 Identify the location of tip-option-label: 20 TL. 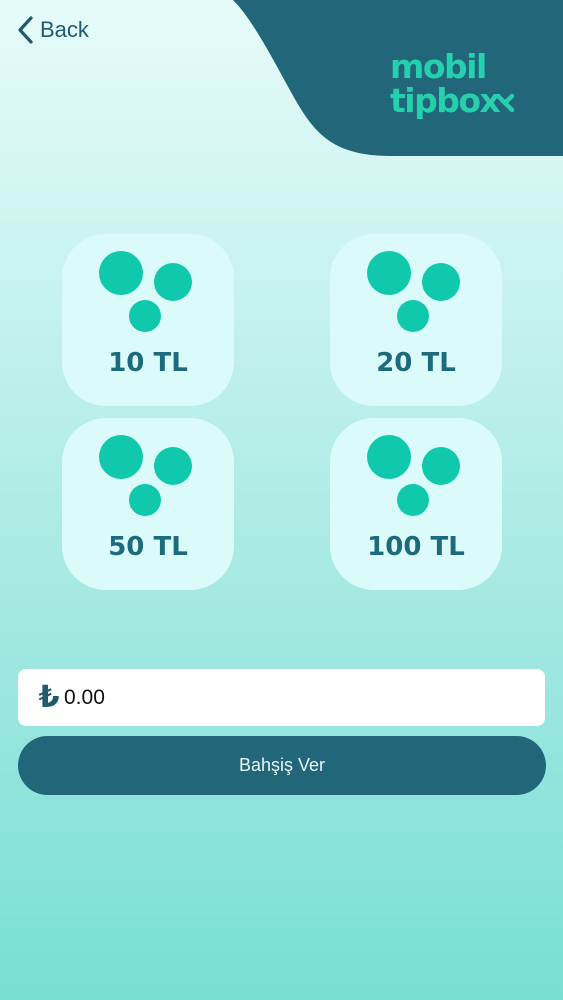
(416, 363).